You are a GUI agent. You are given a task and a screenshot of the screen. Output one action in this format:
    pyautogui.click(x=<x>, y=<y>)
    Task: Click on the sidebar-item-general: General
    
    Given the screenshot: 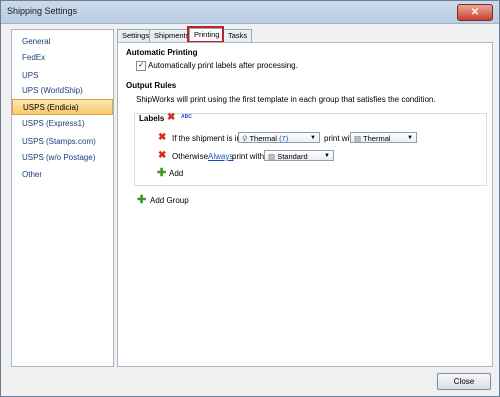 What is the action you would take?
    pyautogui.click(x=62, y=42)
    